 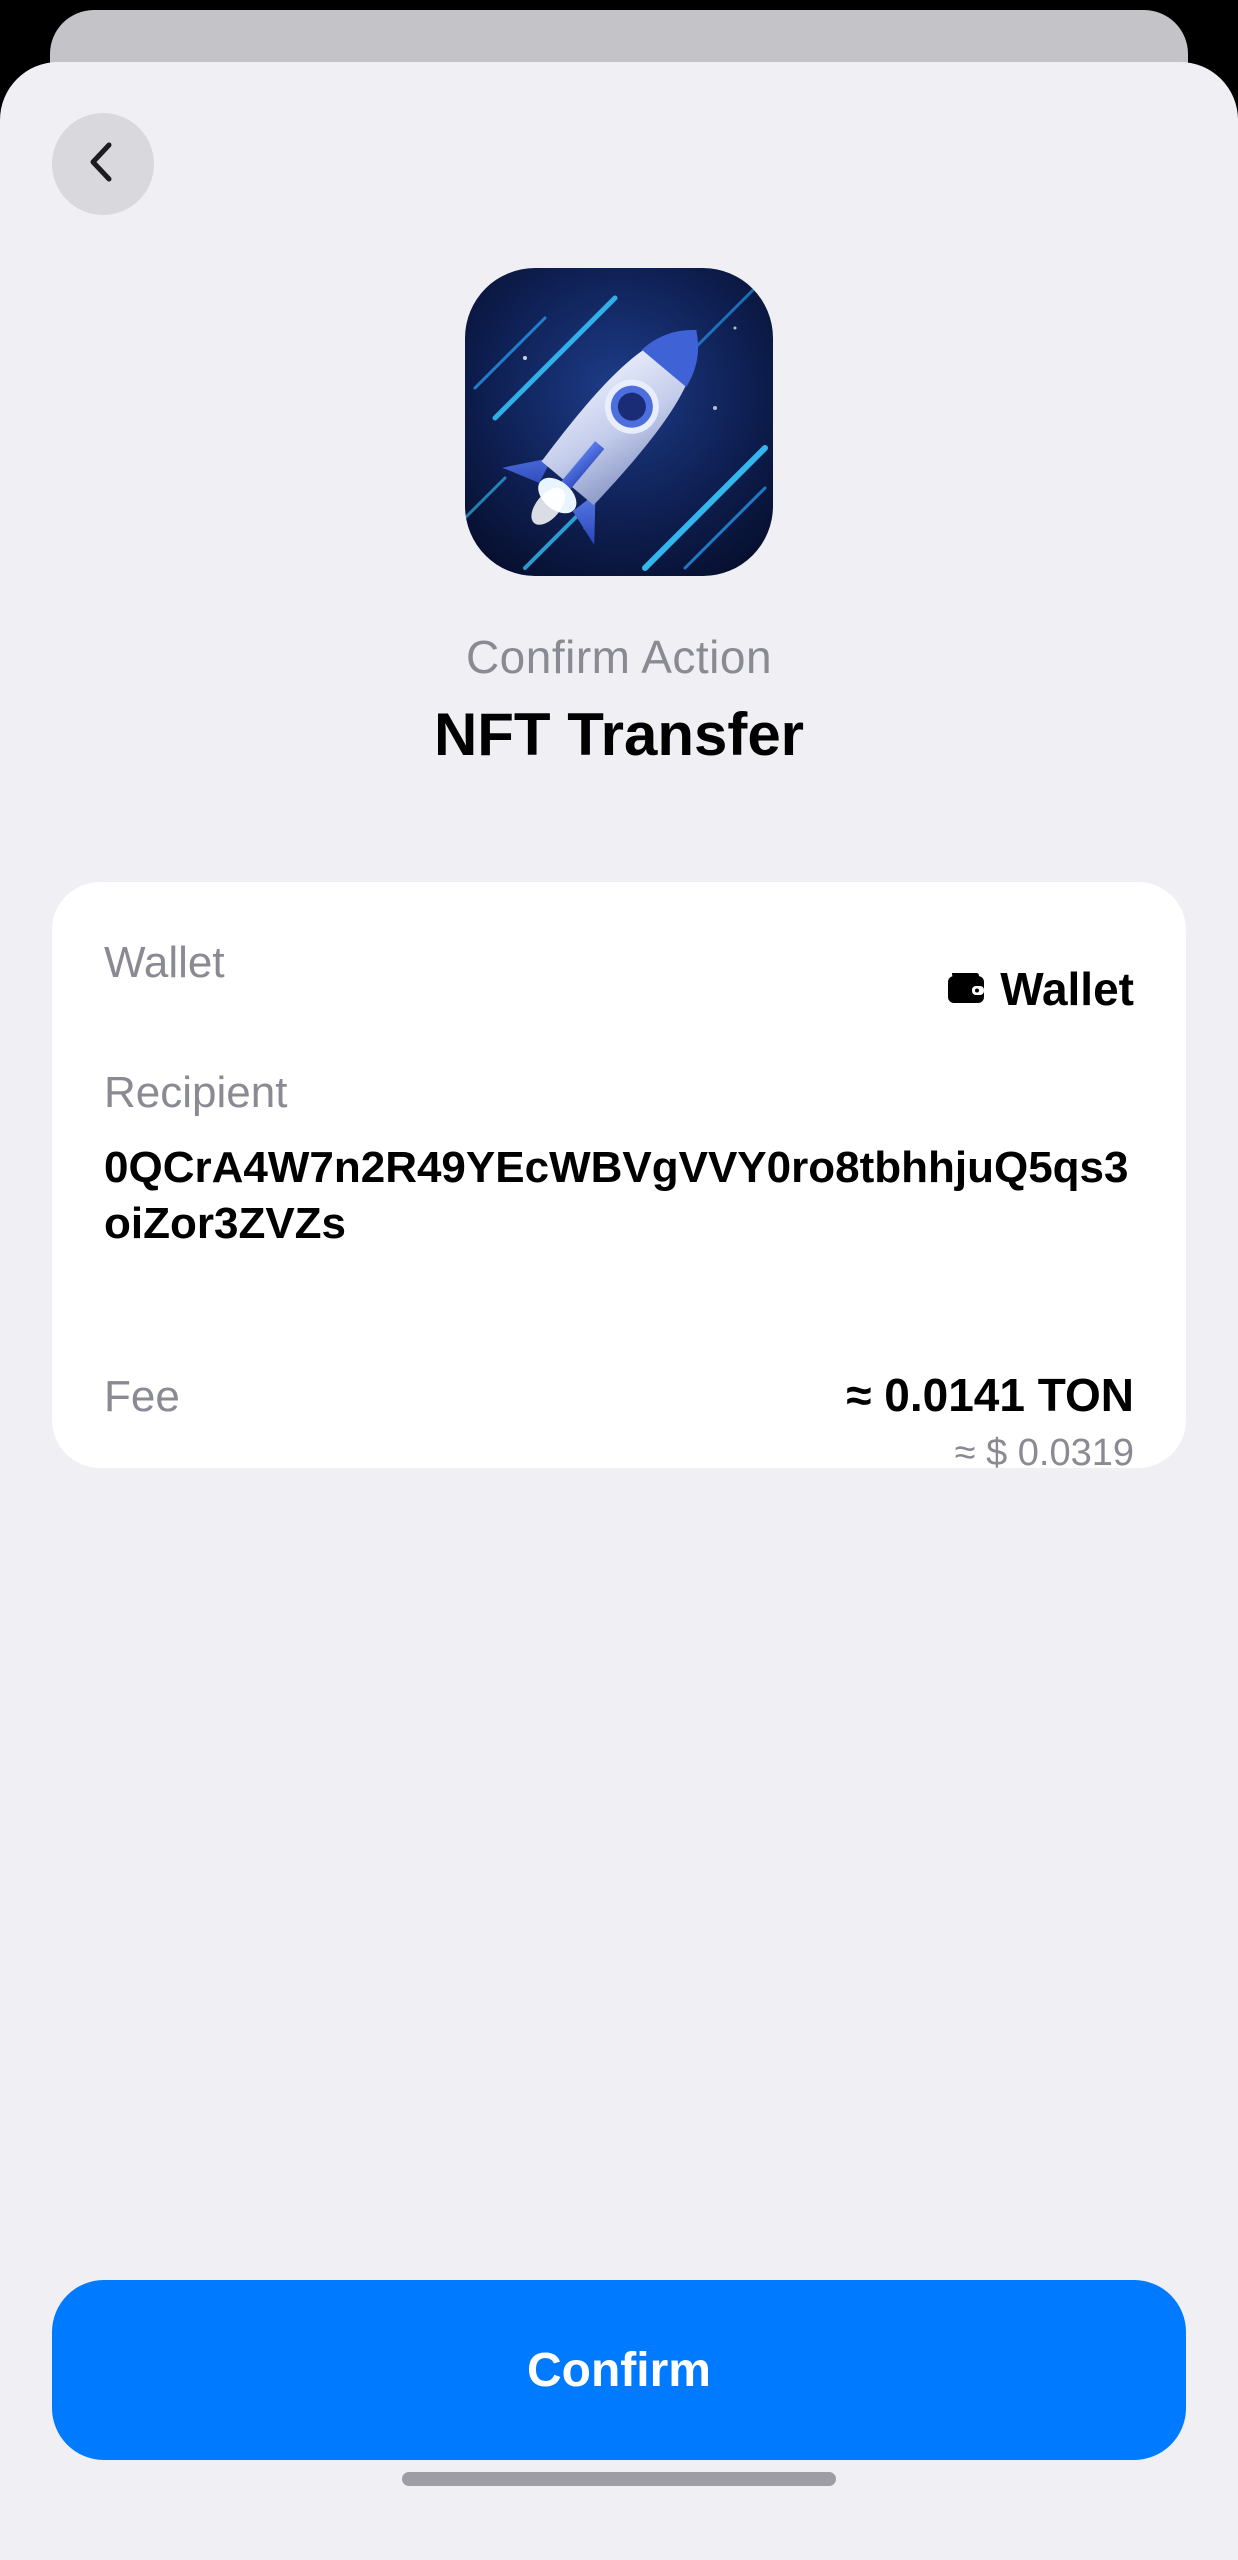 What do you see at coordinates (619, 2370) in the screenshot?
I see `confirm-button: Confirm` at bounding box center [619, 2370].